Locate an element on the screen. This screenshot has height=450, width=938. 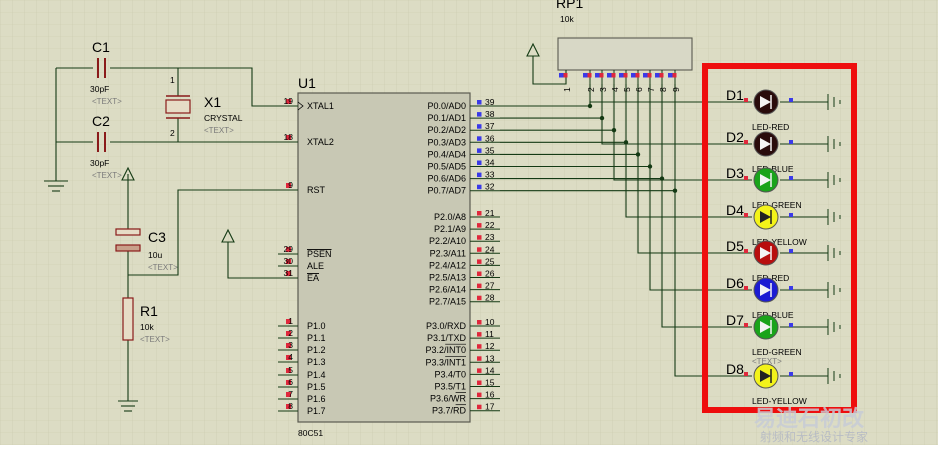
pin-label: XTAL2 is located at coordinates (320, 142).